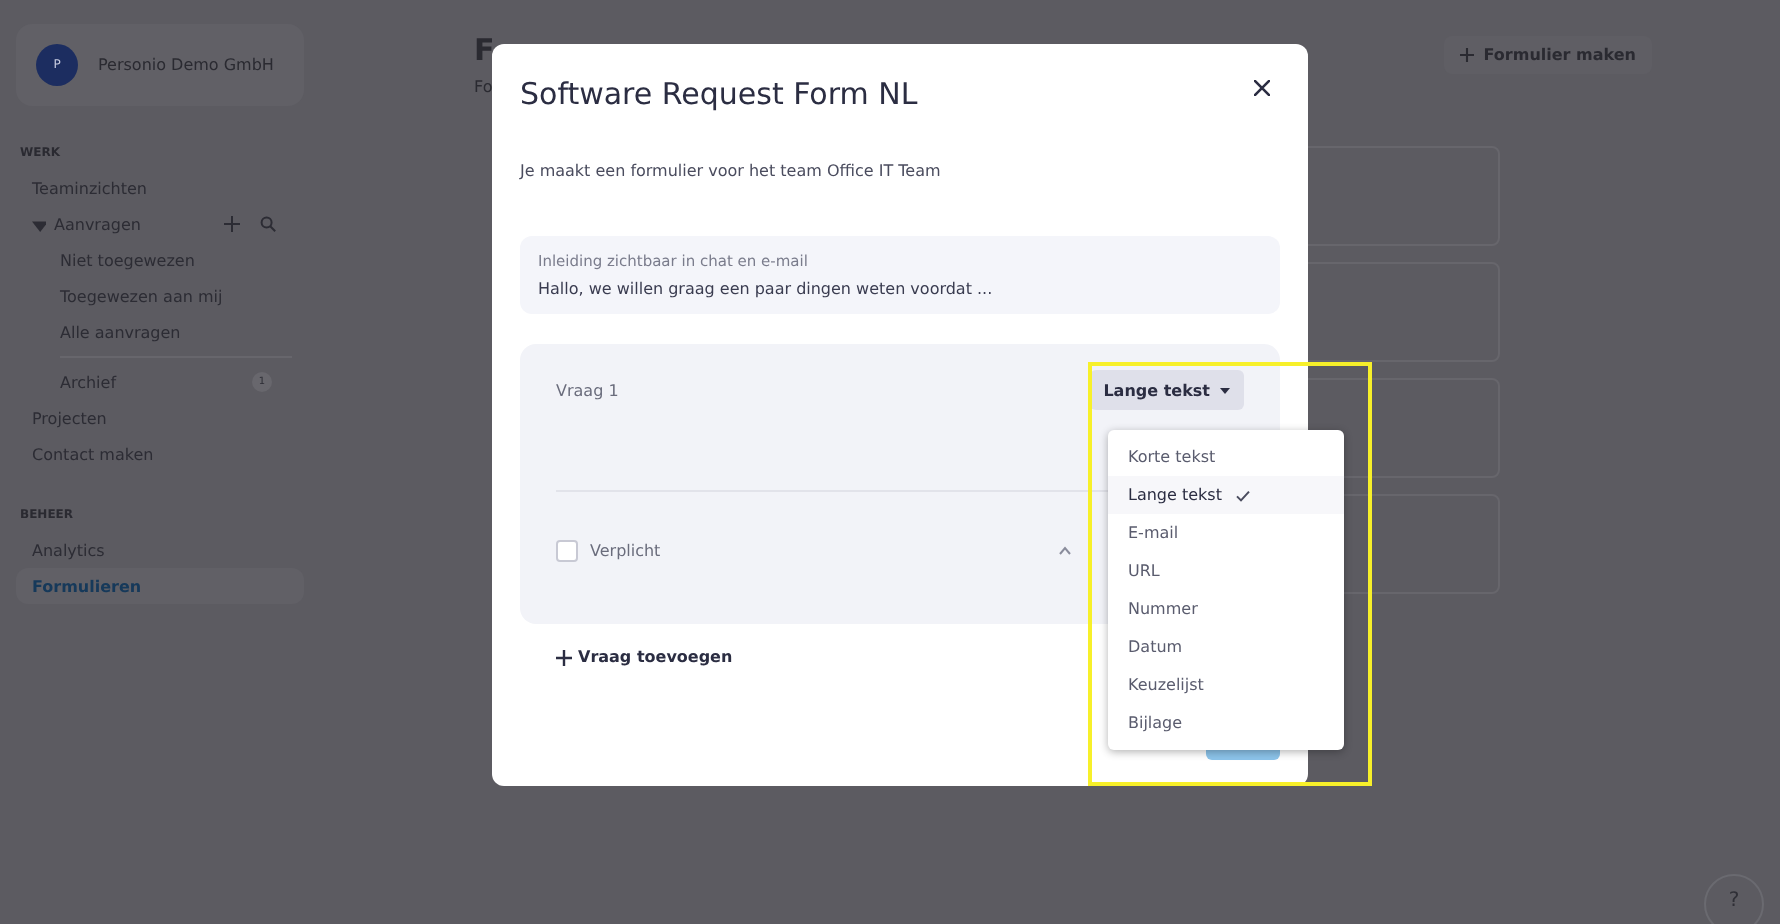 The height and width of the screenshot is (924, 1780). What do you see at coordinates (587, 390) in the screenshot?
I see `question-label: Vraag 1` at bounding box center [587, 390].